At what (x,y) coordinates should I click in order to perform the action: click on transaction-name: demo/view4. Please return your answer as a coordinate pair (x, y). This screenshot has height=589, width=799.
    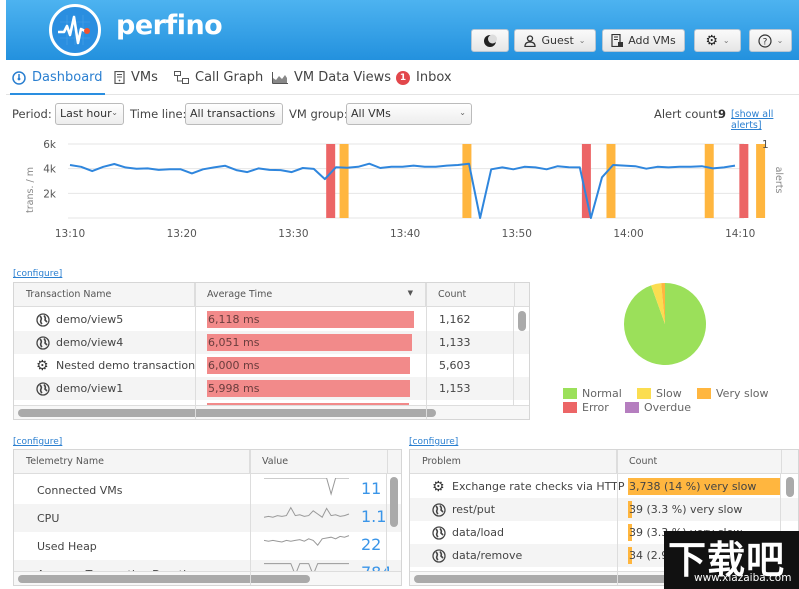
    Looking at the image, I should click on (90, 342).